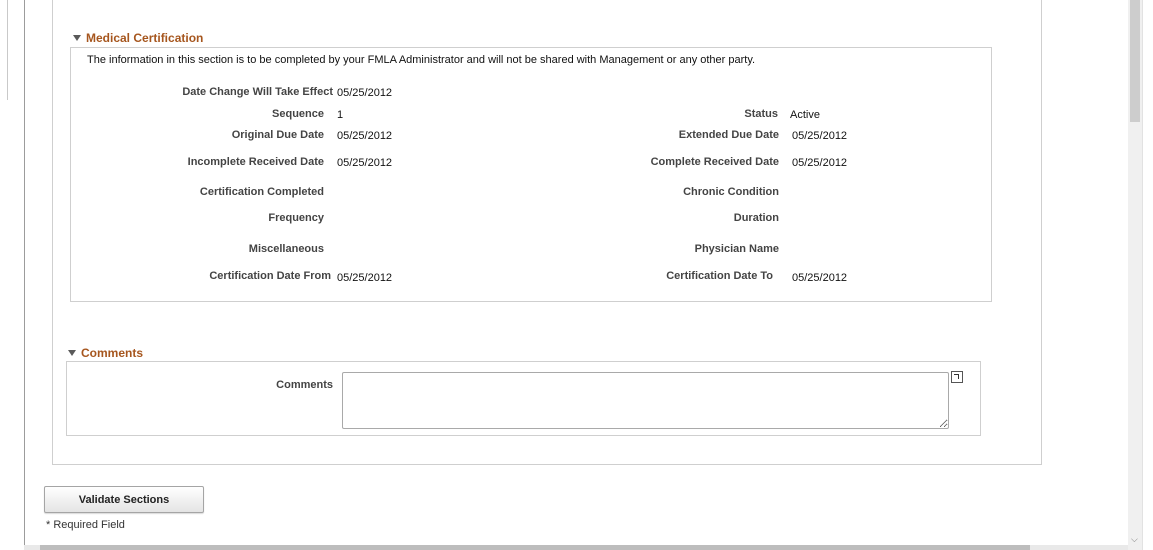 This screenshot has height=550, width=1153. What do you see at coordinates (820, 278) in the screenshot?
I see `certification-date-to-value: 05/25/2012` at bounding box center [820, 278].